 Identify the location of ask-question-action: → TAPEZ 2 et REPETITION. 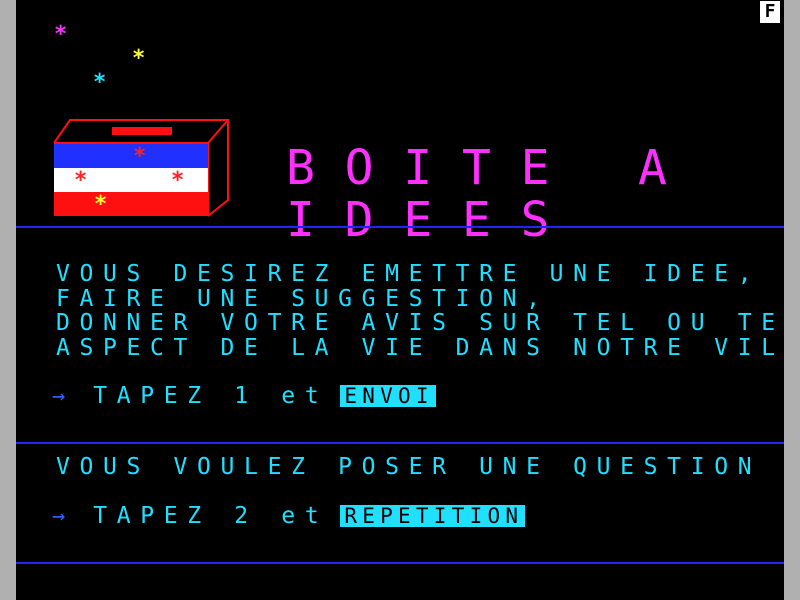
(289, 516).